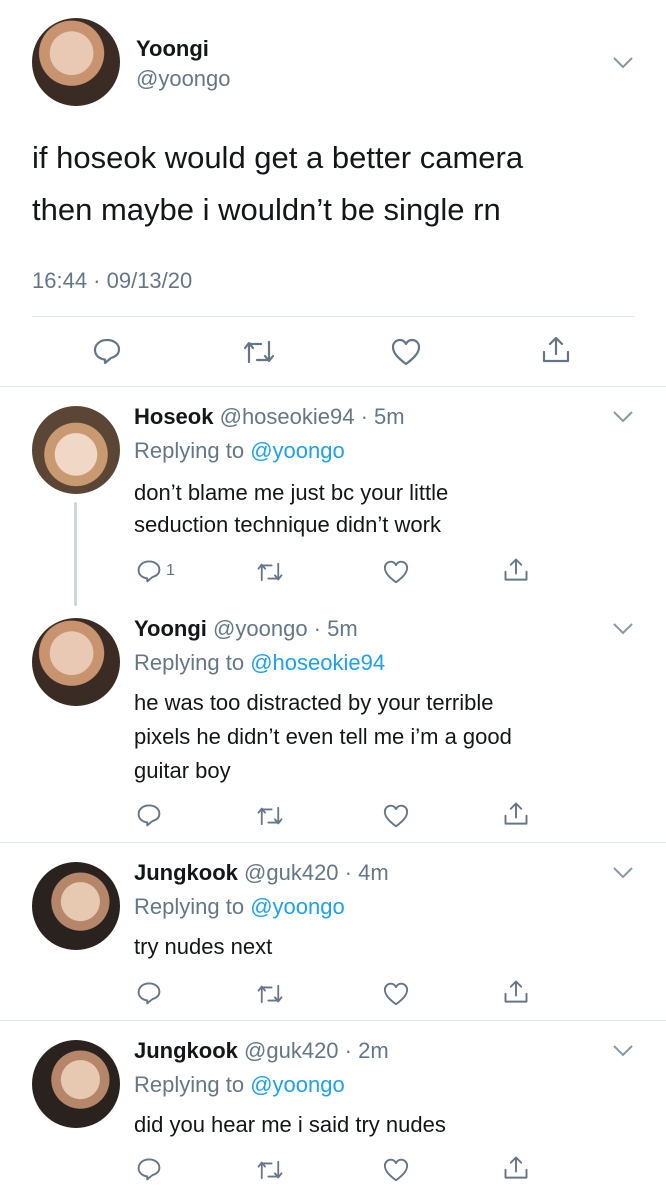 Image resolution: width=666 pixels, height=1200 pixels. I want to click on mention-link: @hoseokie94, so click(317, 662).